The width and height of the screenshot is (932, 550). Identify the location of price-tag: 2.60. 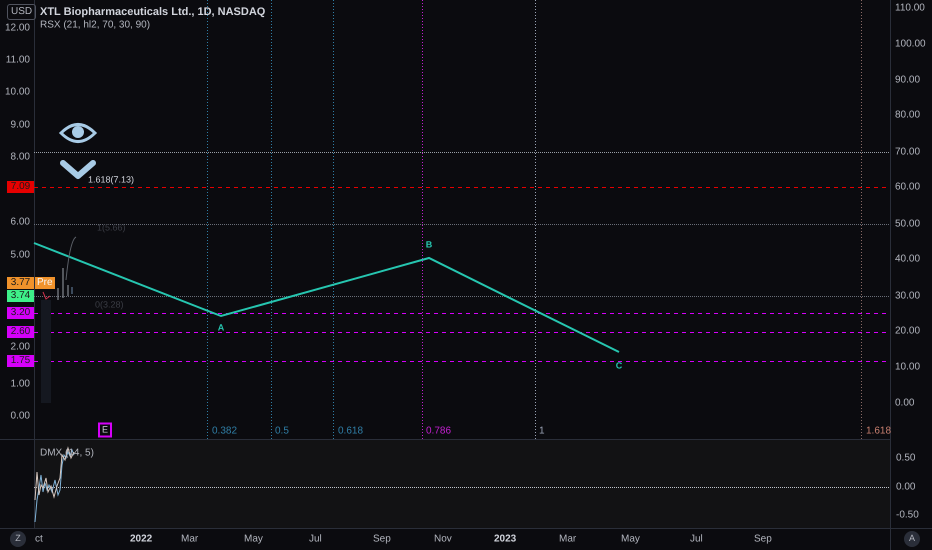
(20, 332).